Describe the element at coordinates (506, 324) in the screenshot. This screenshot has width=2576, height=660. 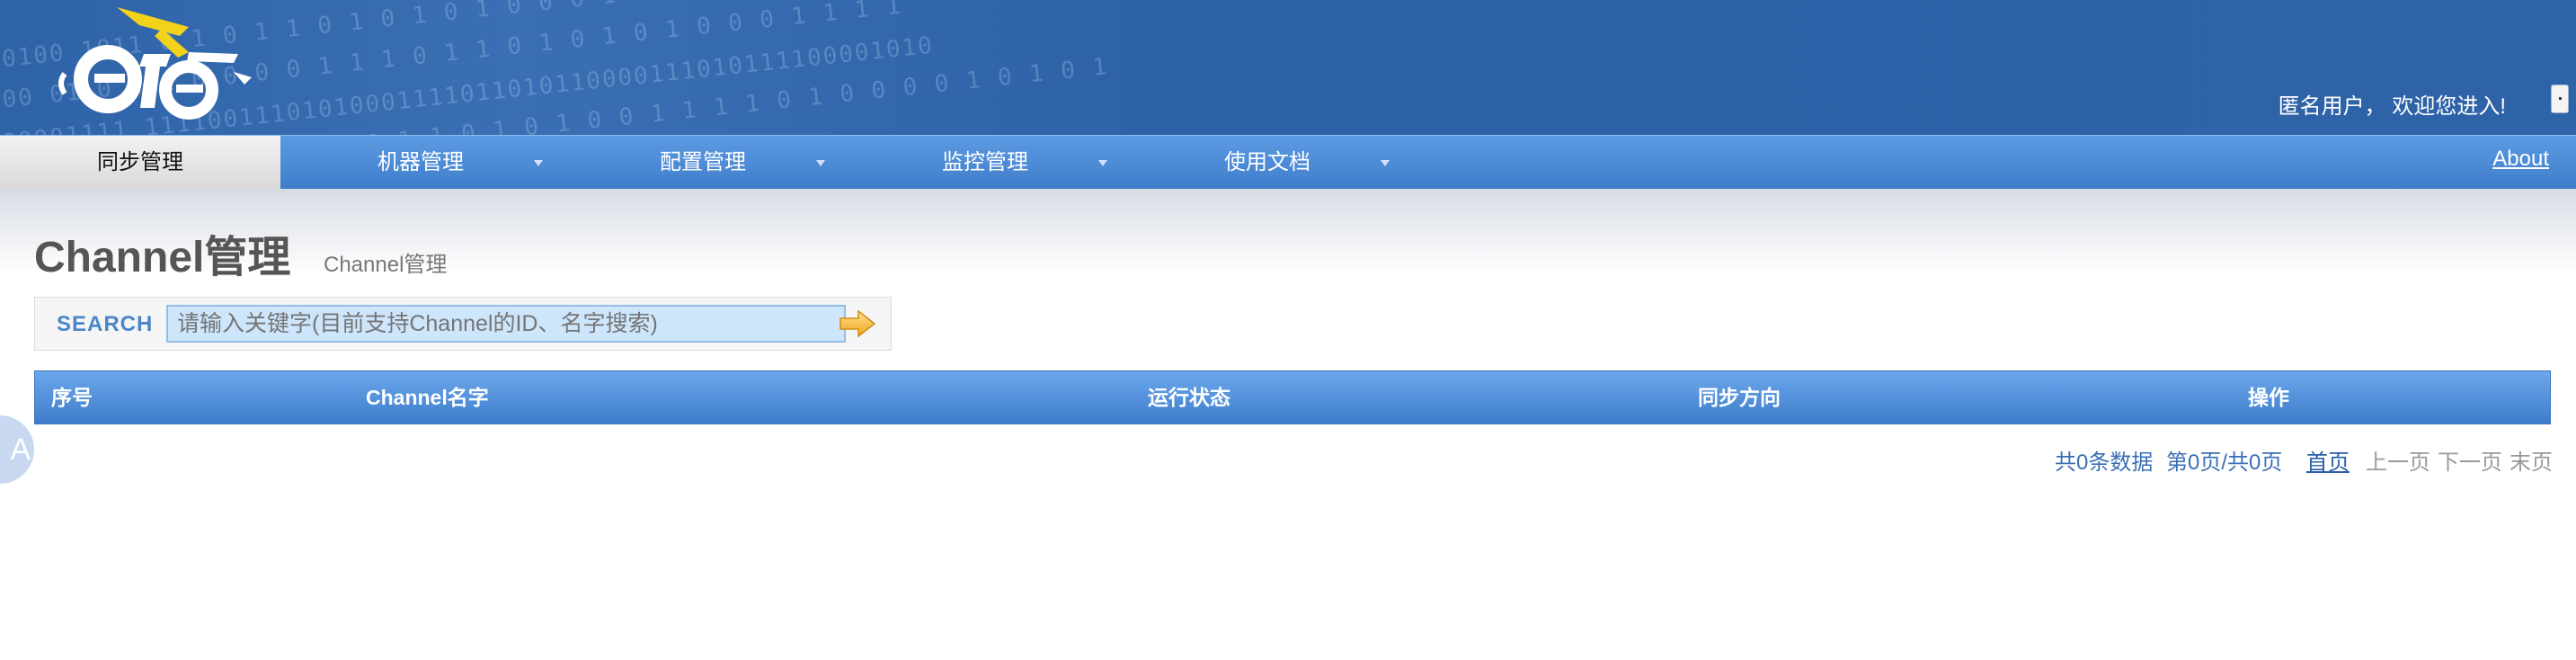
I see `search-input` at that location.